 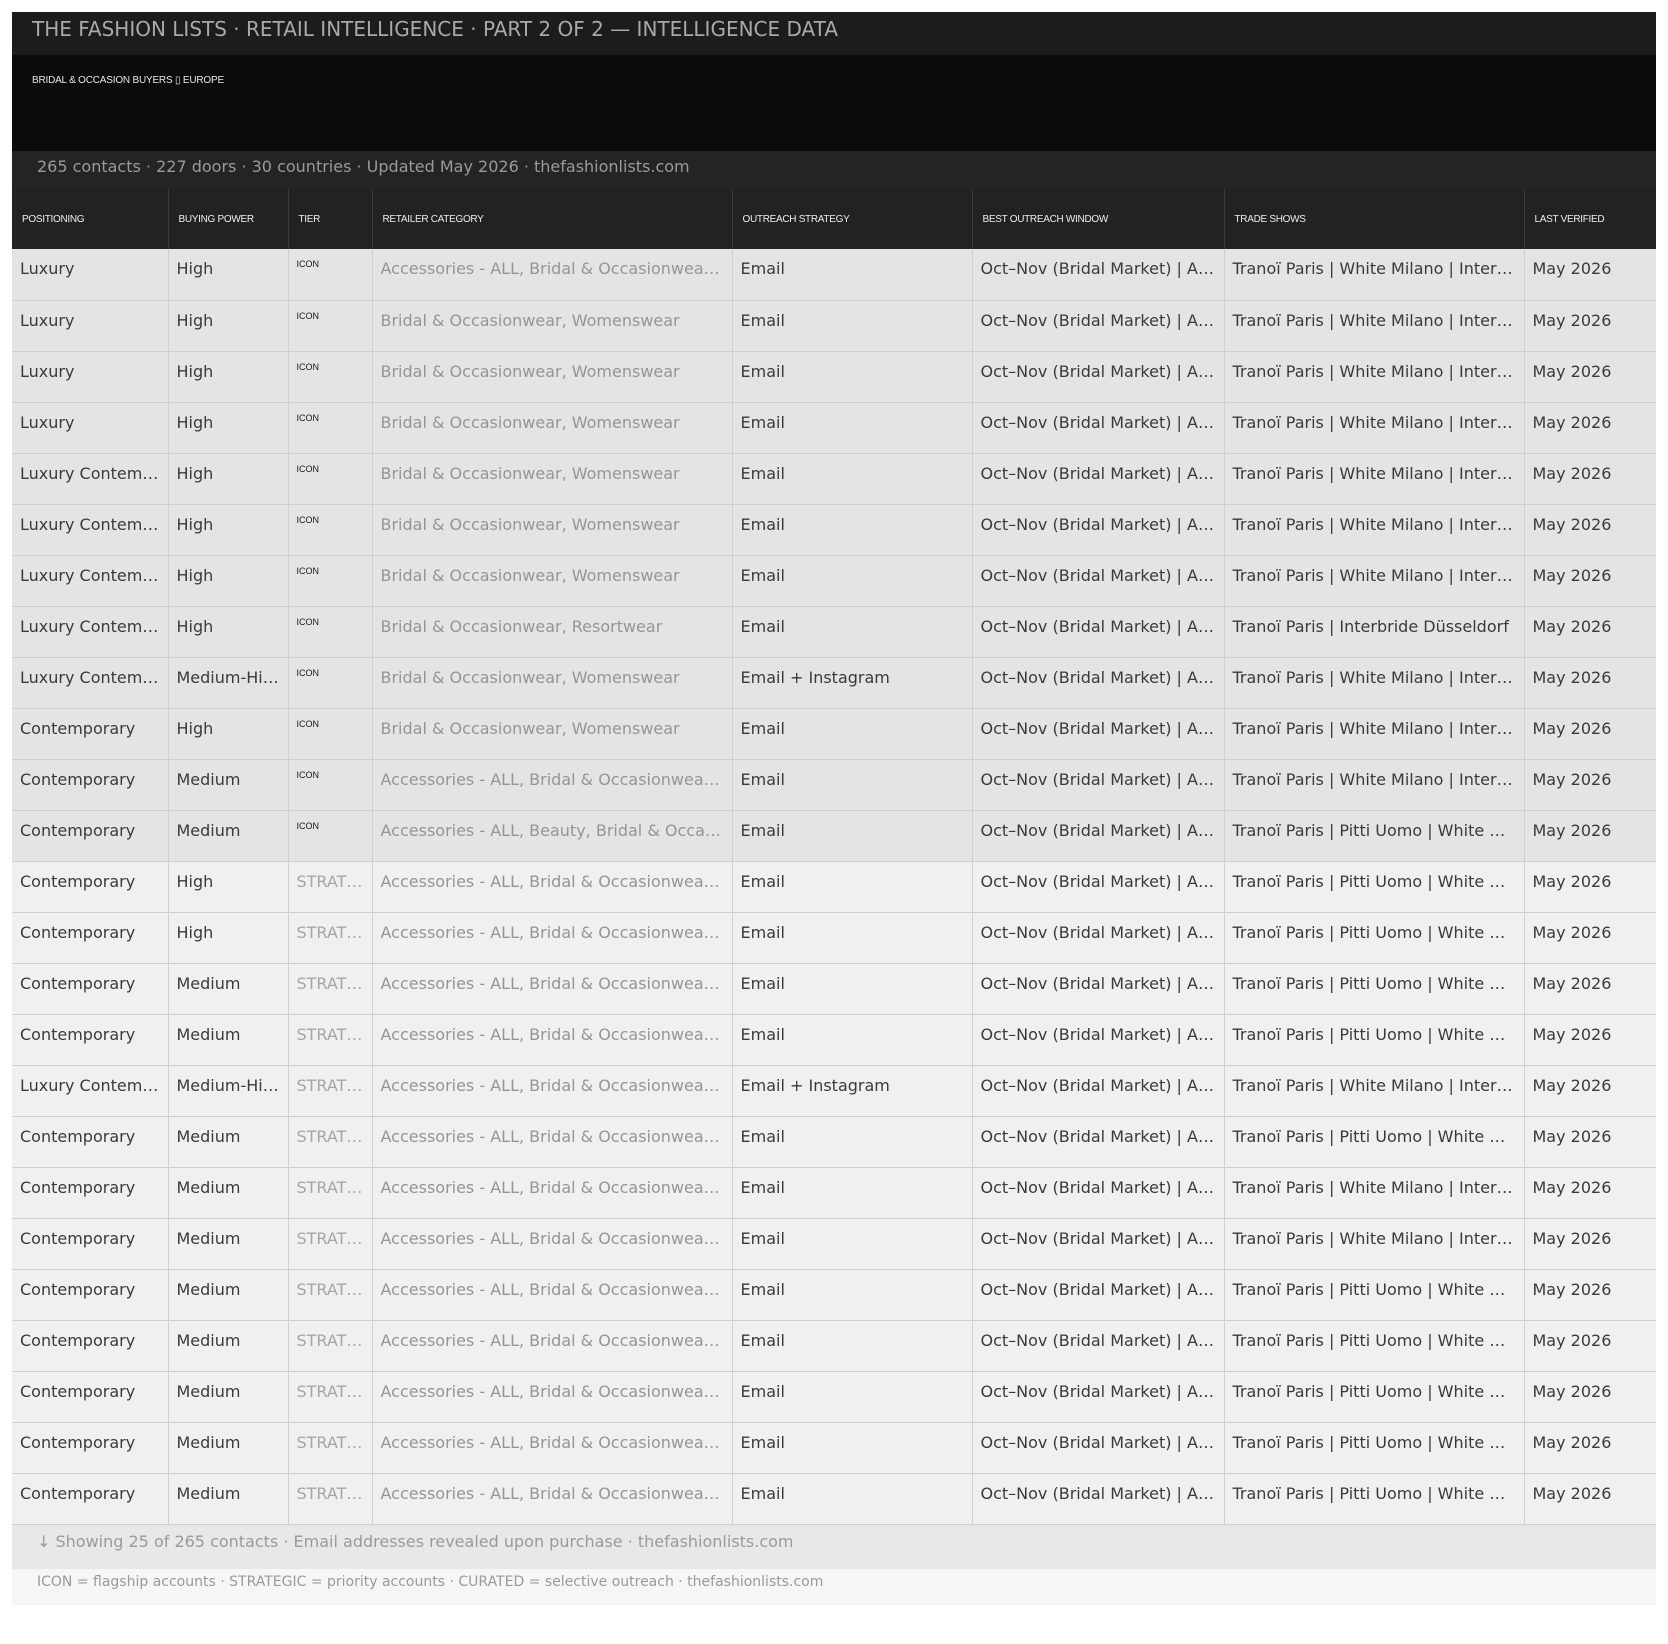 I want to click on cell-outreach-strategy: Email + Instagram, so click(x=852, y=1091).